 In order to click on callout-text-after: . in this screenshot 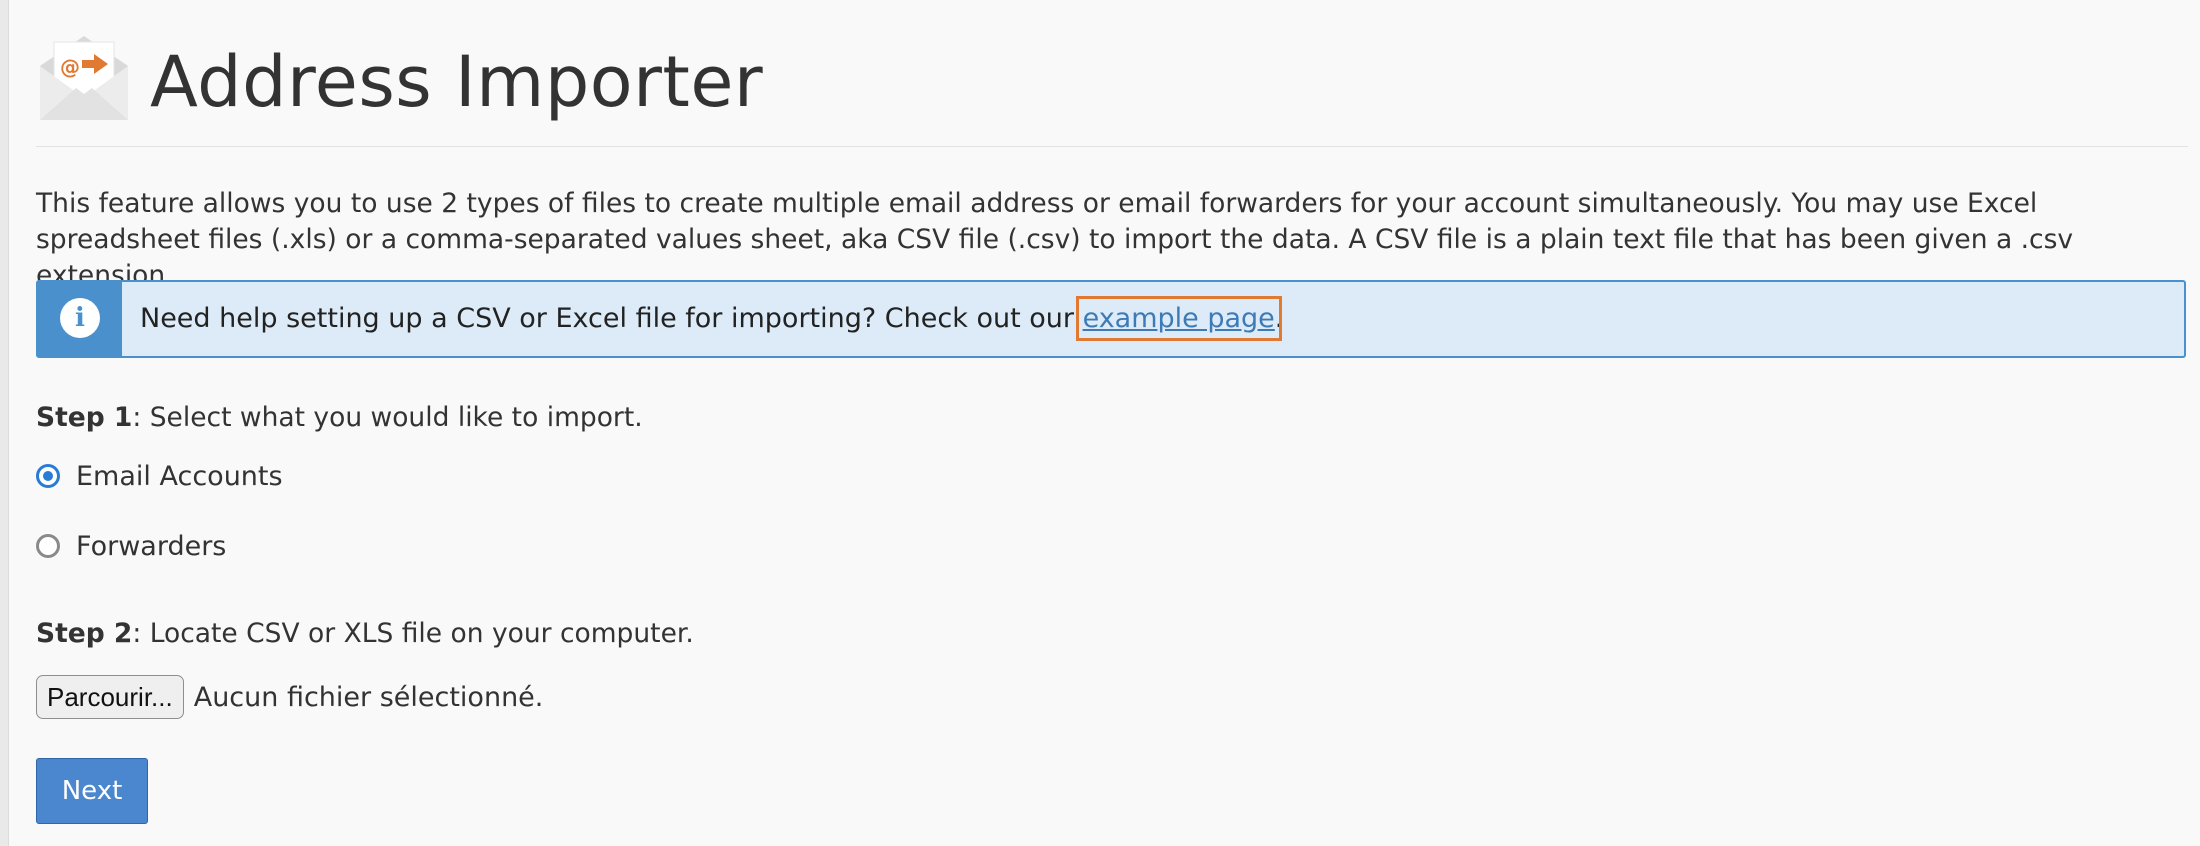, I will do `click(1279, 318)`.